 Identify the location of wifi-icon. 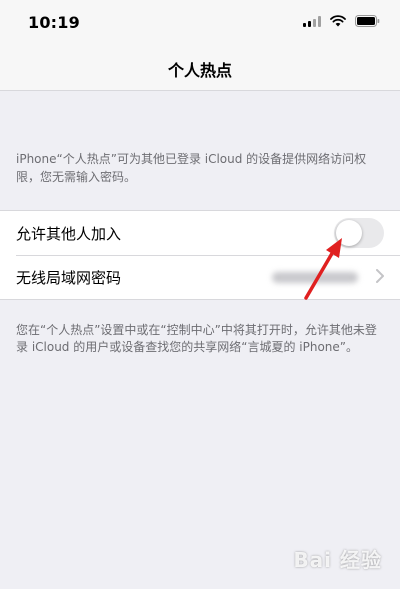
(338, 21).